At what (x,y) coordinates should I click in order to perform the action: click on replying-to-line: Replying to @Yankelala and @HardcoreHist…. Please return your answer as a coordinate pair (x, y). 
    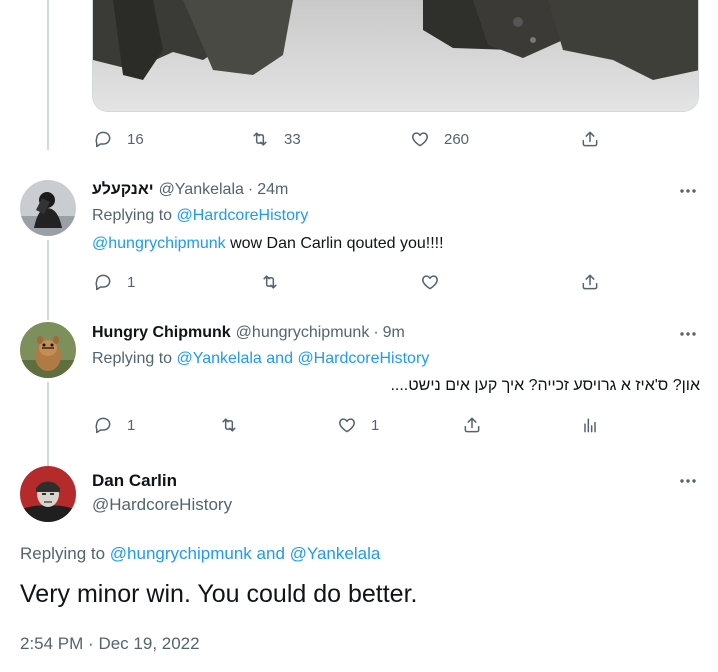
    Looking at the image, I should click on (260, 359).